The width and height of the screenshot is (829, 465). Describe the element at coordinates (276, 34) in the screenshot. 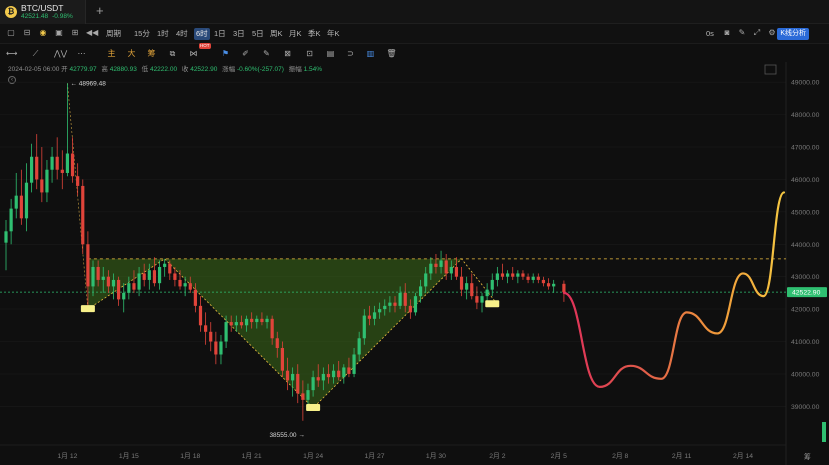

I see `period-week: 周K` at that location.